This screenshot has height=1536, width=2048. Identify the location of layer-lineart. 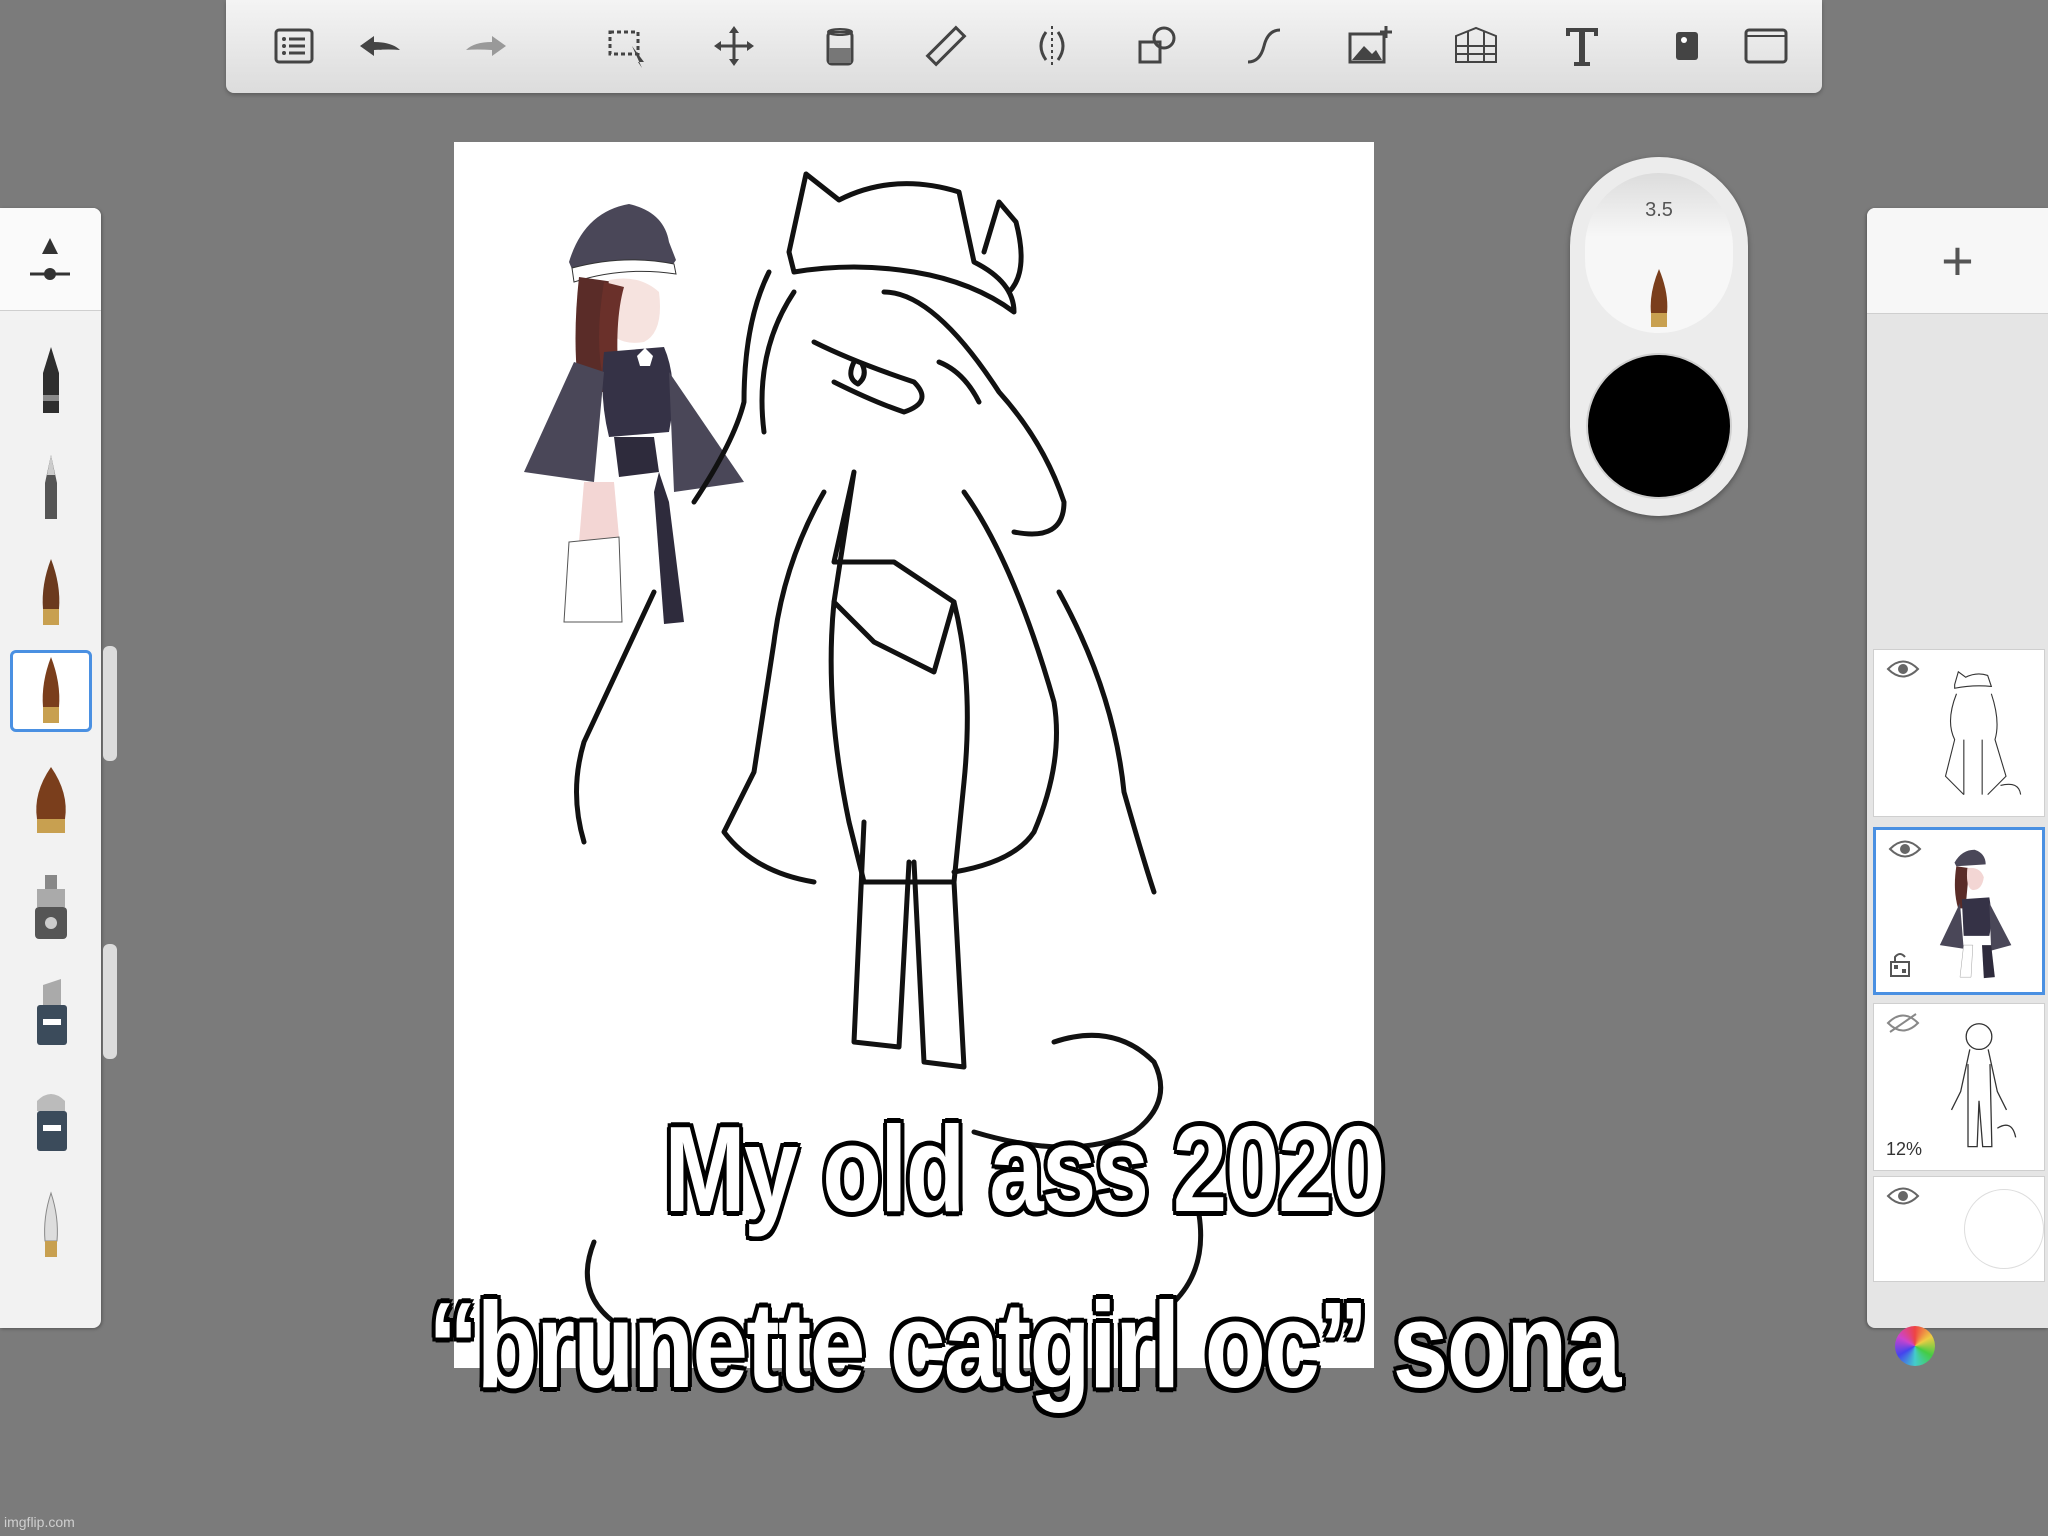
(1959, 733).